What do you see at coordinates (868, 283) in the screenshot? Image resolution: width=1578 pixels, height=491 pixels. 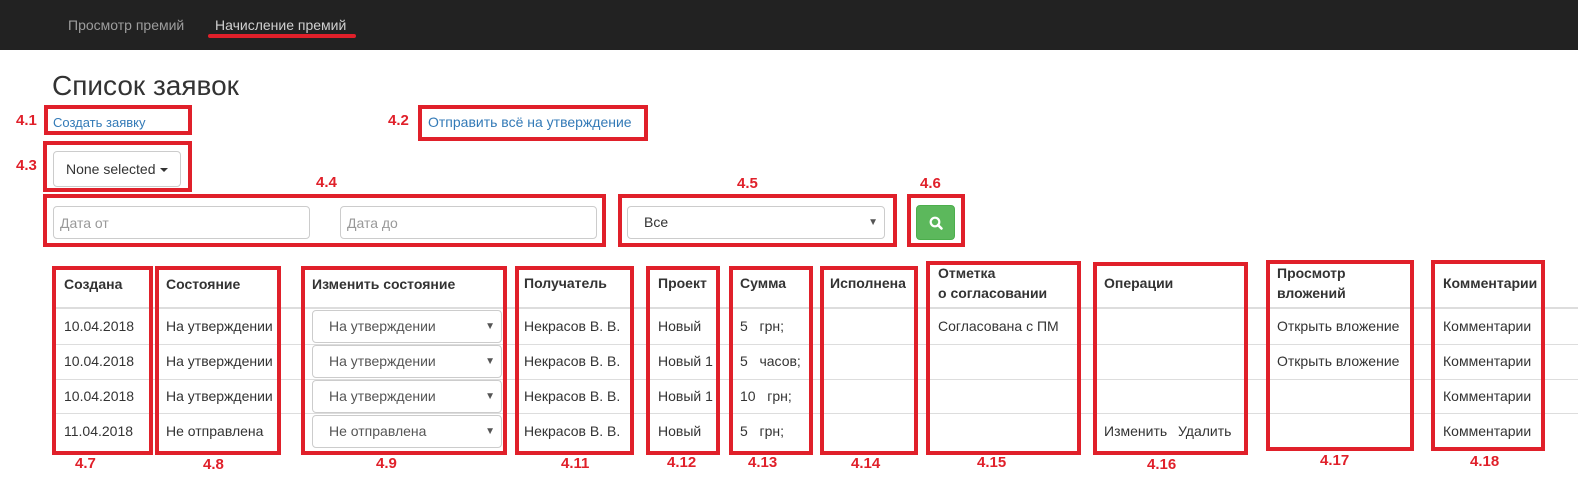 I see `column-header-executed: Исполнена` at bounding box center [868, 283].